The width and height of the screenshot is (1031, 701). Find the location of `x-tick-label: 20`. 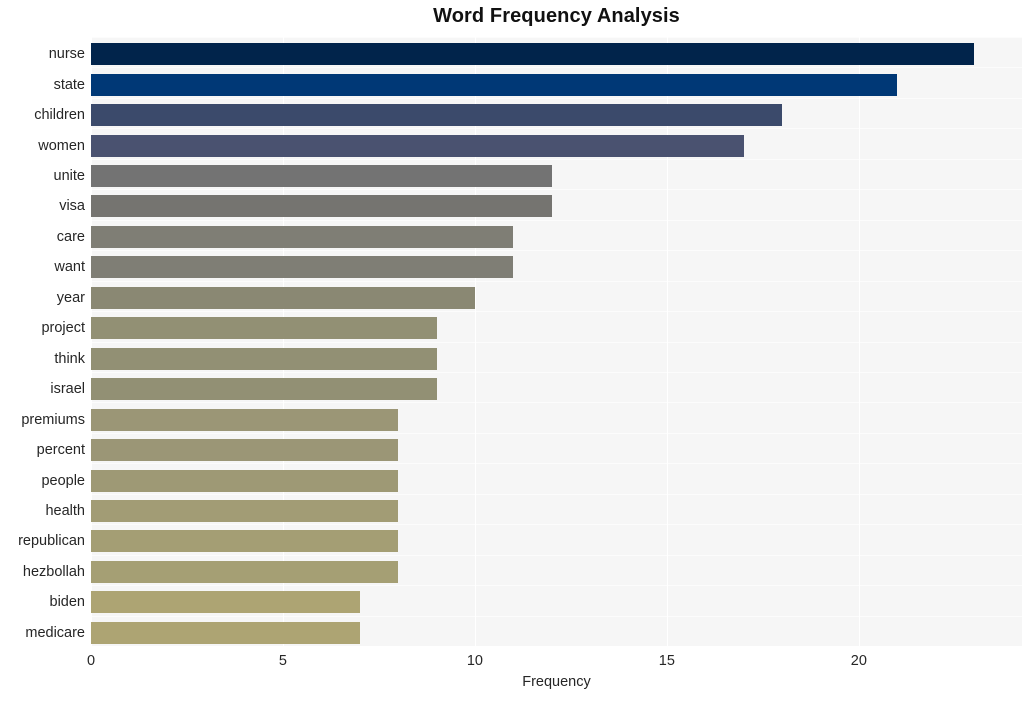

x-tick-label: 20 is located at coordinates (858, 661).